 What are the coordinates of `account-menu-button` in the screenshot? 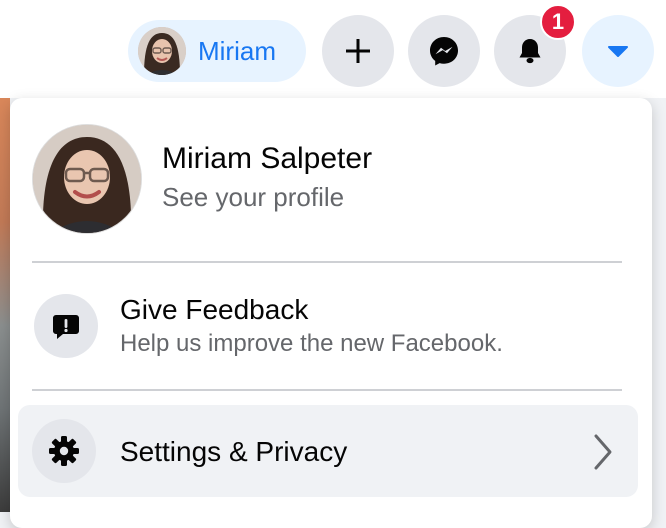 It's located at (618, 51).